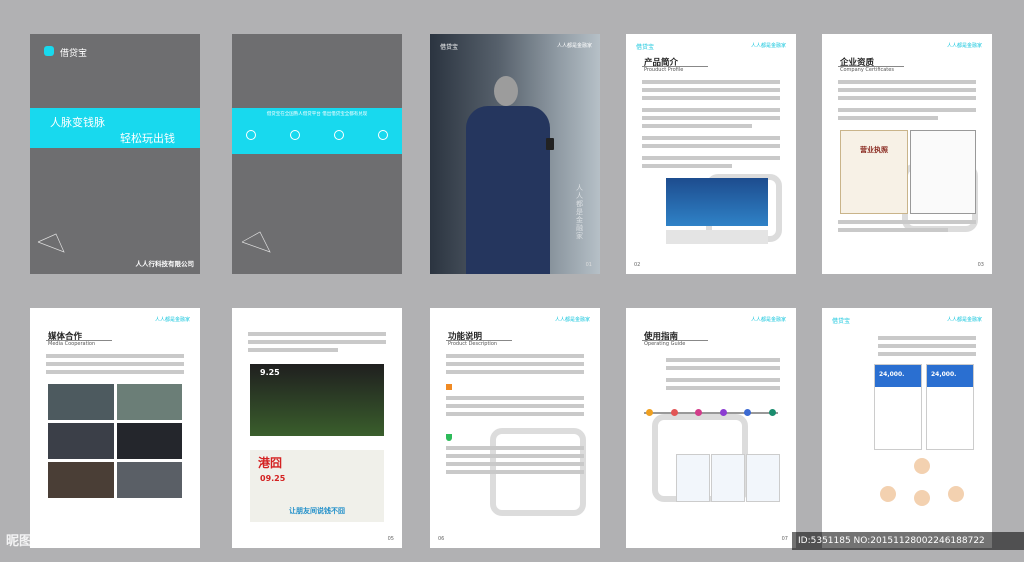 This screenshot has height=562, width=1024. What do you see at coordinates (317, 400) in the screenshot?
I see `poster-1: 9.25` at bounding box center [317, 400].